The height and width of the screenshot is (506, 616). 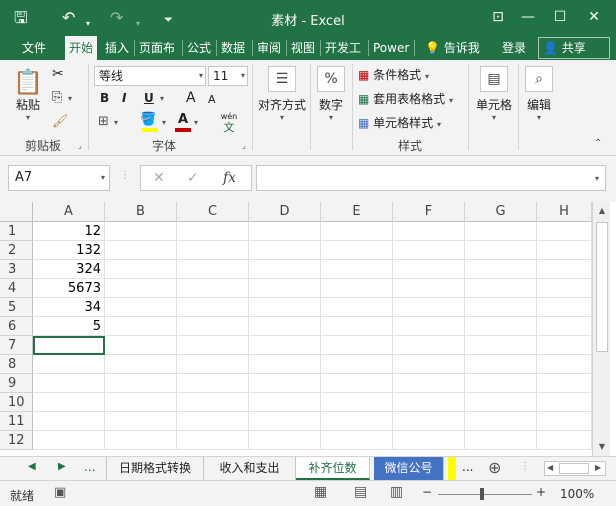 I want to click on editing-button: ⌕ 编辑 ▾, so click(x=539, y=94).